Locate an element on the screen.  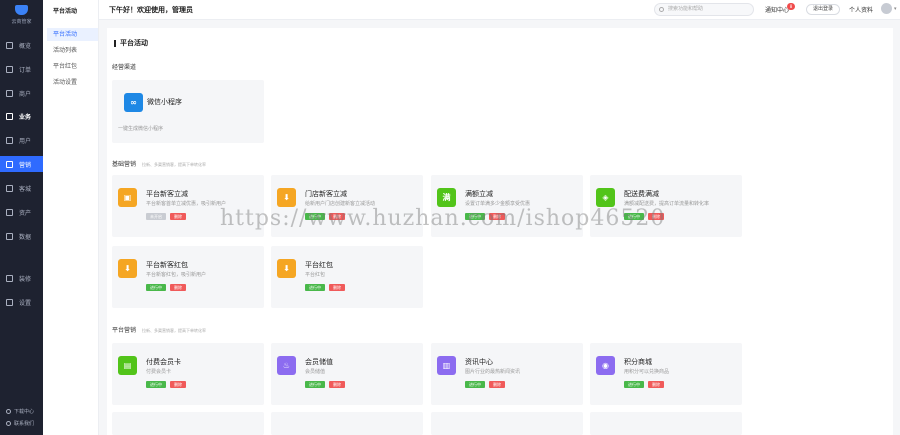
home-icon is located at coordinates (9, 45).